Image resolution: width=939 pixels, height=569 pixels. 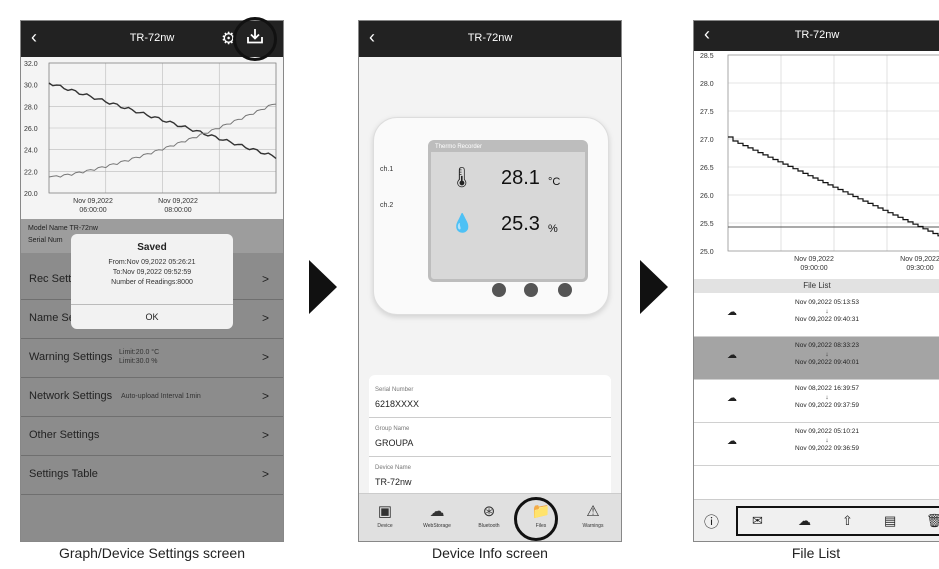 What do you see at coordinates (711, 521) in the screenshot?
I see `info-icon: ⓘ` at bounding box center [711, 521].